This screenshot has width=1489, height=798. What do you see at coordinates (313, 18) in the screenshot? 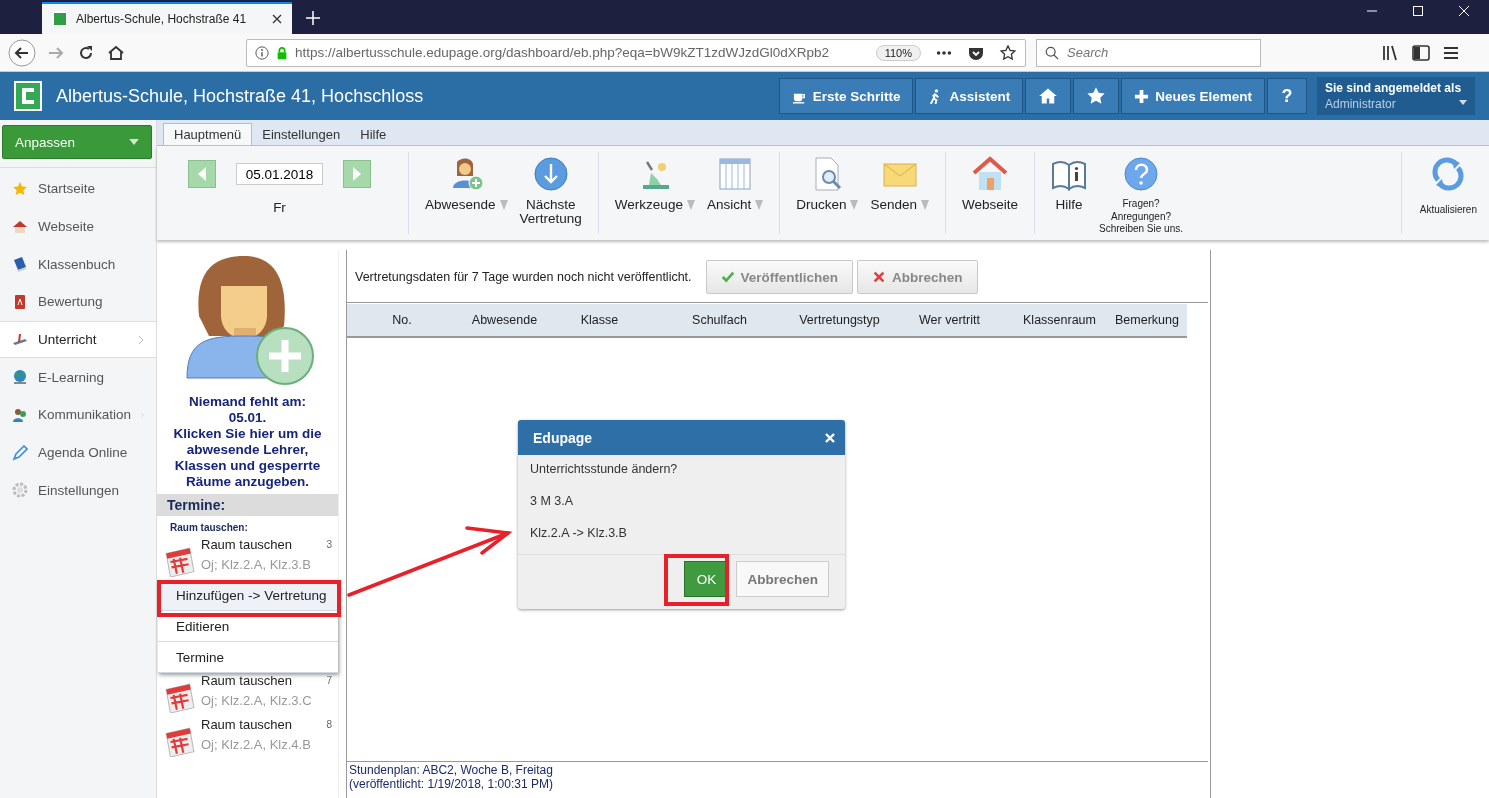
I see `new-tab-icon` at bounding box center [313, 18].